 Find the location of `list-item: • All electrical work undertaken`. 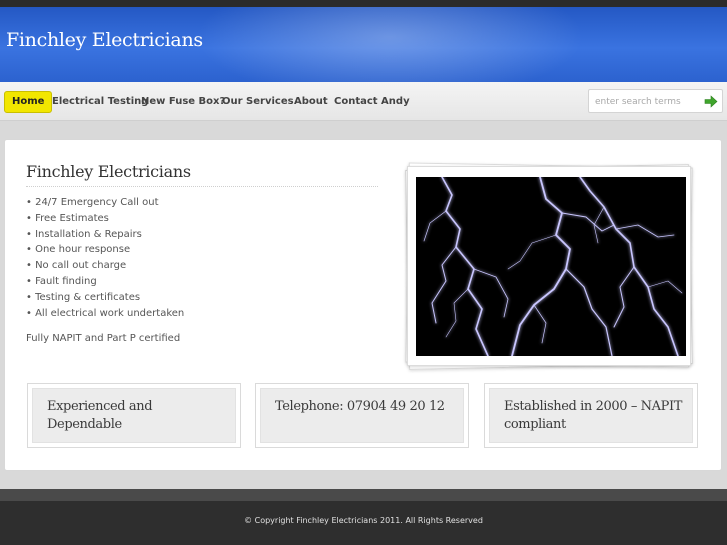

list-item: • All electrical work undertaken is located at coordinates (105, 313).